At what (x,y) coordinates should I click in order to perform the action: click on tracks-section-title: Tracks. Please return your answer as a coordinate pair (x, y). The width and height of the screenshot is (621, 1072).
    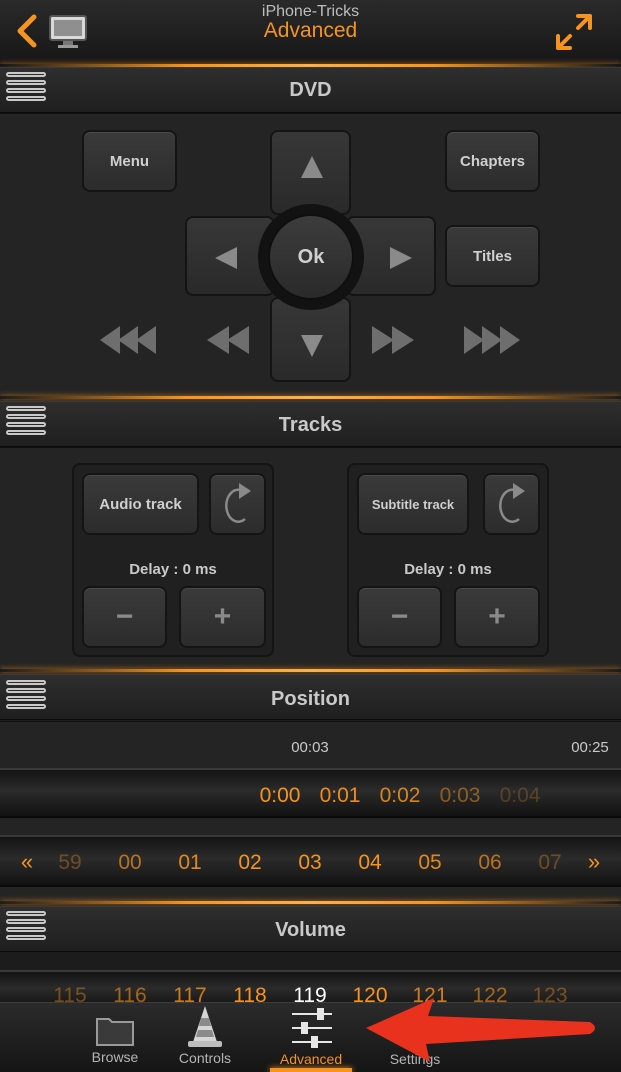
    Looking at the image, I should click on (310, 425).